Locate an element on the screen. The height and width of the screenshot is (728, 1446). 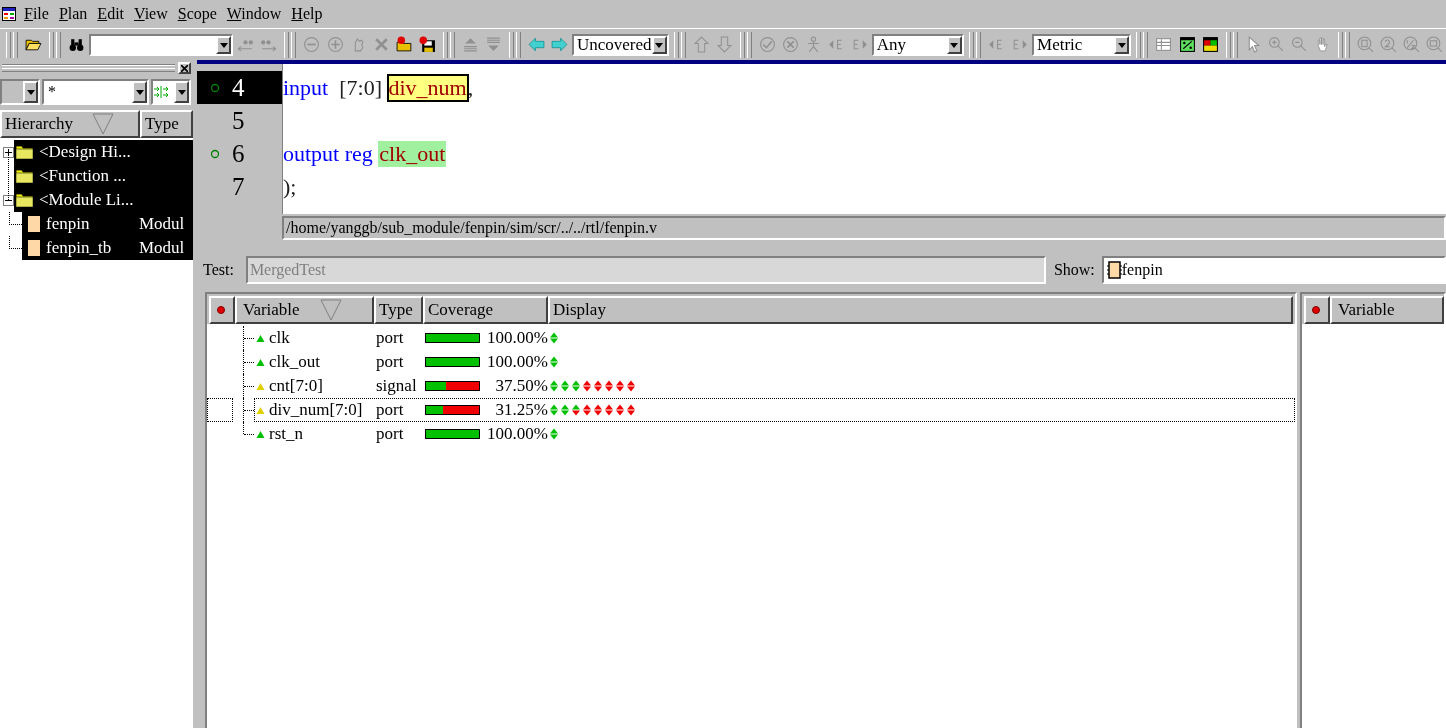
plus-circle-icon is located at coordinates (335, 44).